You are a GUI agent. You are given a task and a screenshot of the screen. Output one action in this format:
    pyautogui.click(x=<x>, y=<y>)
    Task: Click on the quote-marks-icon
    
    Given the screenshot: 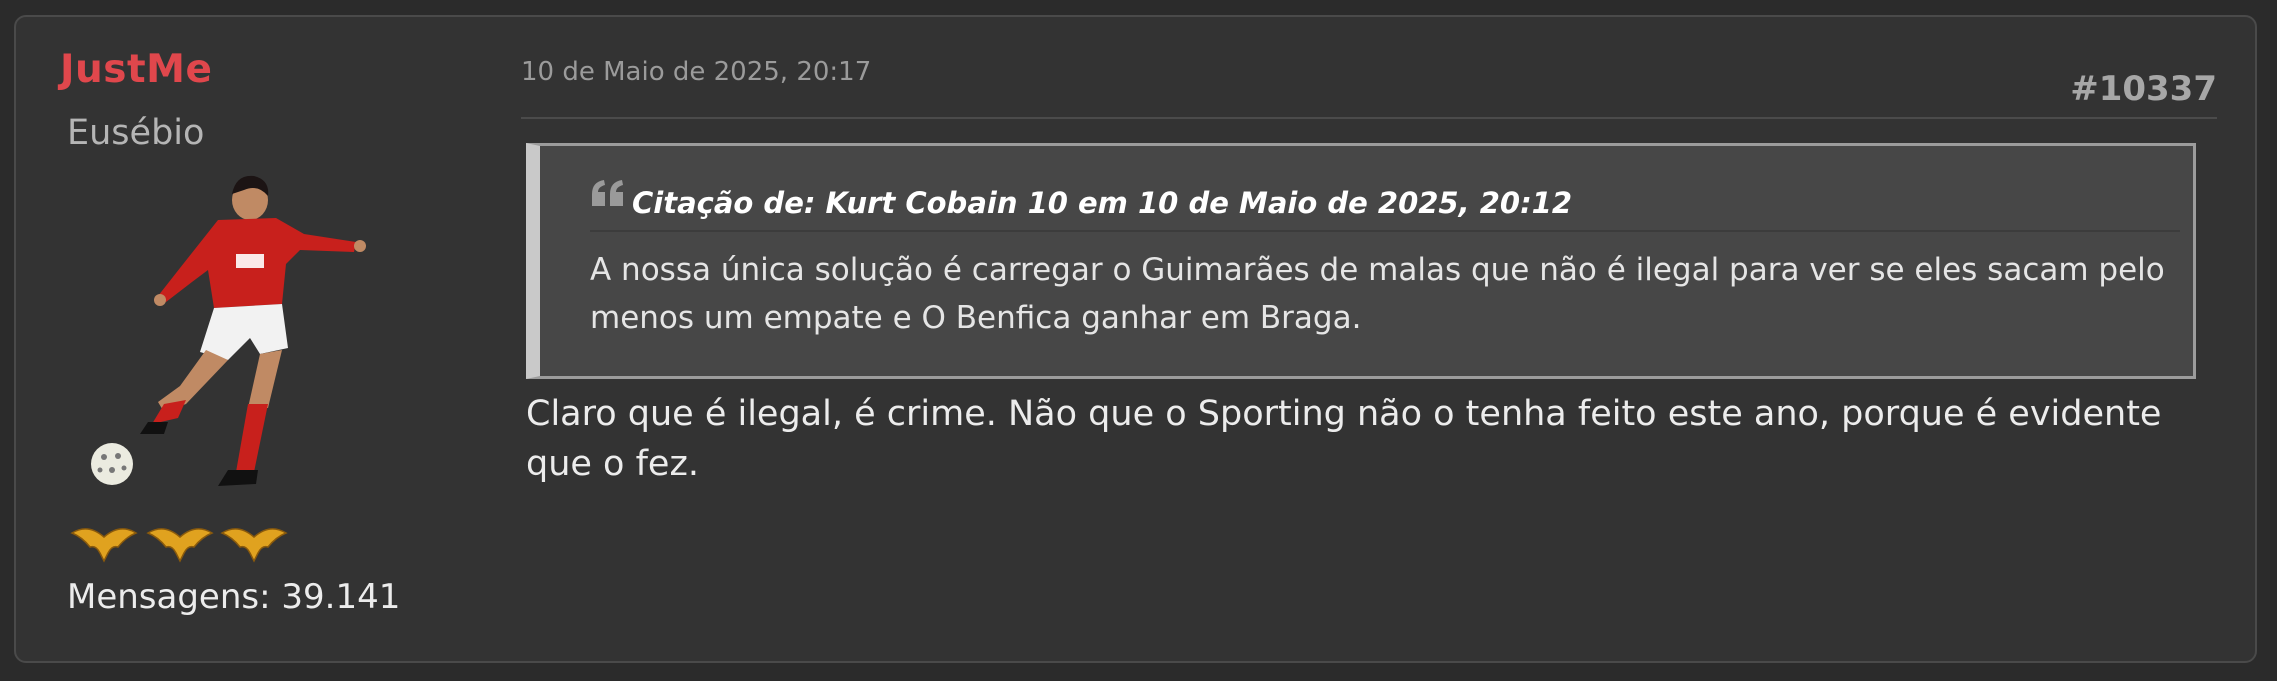 What is the action you would take?
    pyautogui.click(x=607, y=193)
    